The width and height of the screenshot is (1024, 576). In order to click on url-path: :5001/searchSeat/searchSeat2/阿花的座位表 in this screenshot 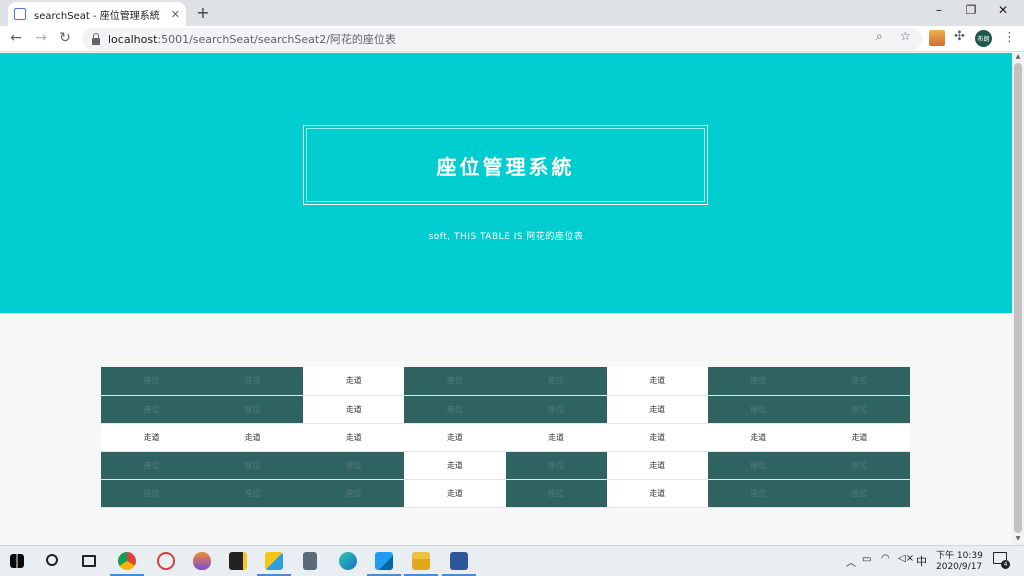, I will do `click(276, 39)`.